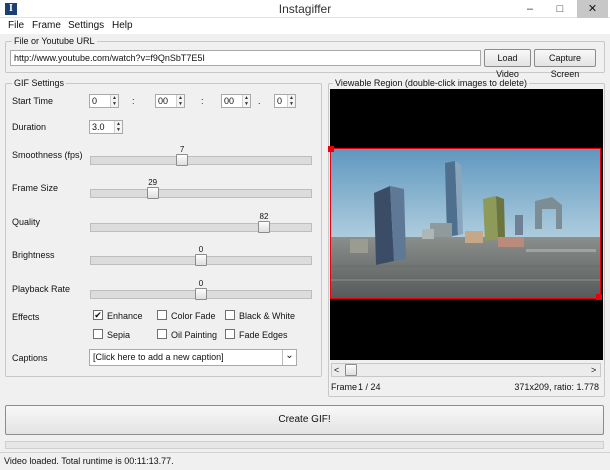  I want to click on gif-settings-legend: GIF Settings, so click(39, 83).